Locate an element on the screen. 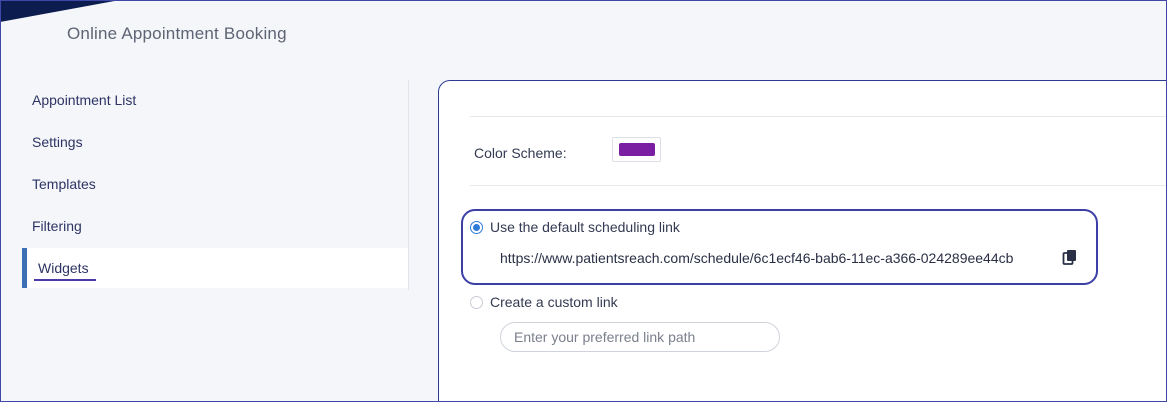 The image size is (1167, 402). custom-link-radio is located at coordinates (476, 302).